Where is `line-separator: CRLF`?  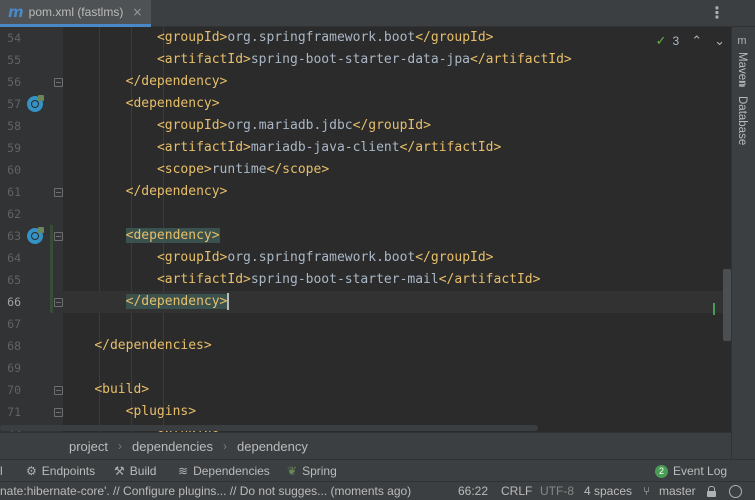
line-separator: CRLF is located at coordinates (516, 491).